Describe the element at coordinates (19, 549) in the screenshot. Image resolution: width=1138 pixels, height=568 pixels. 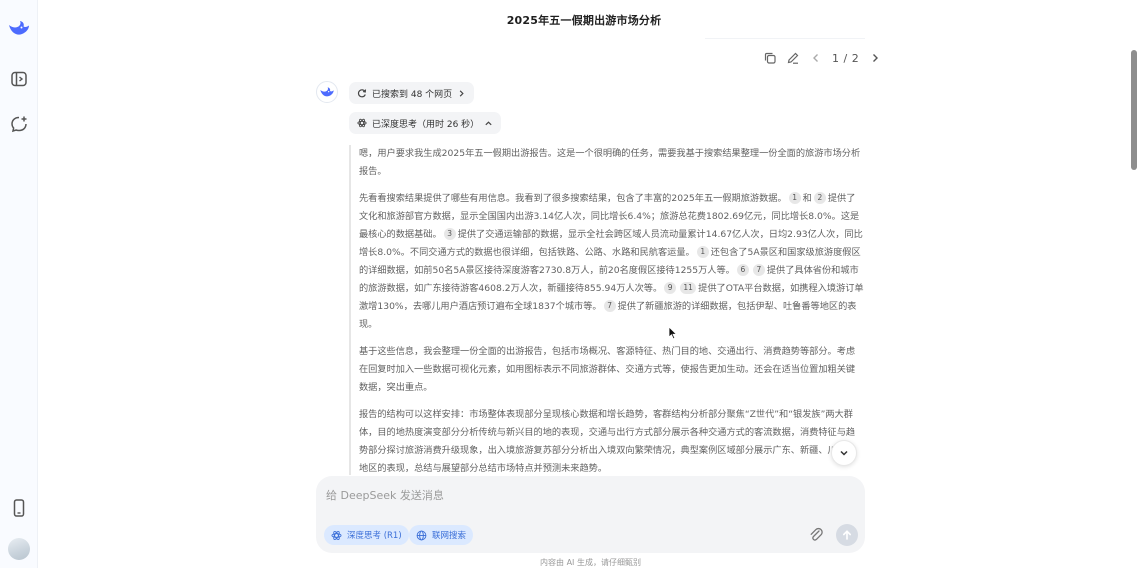
I see `user-avatar` at that location.